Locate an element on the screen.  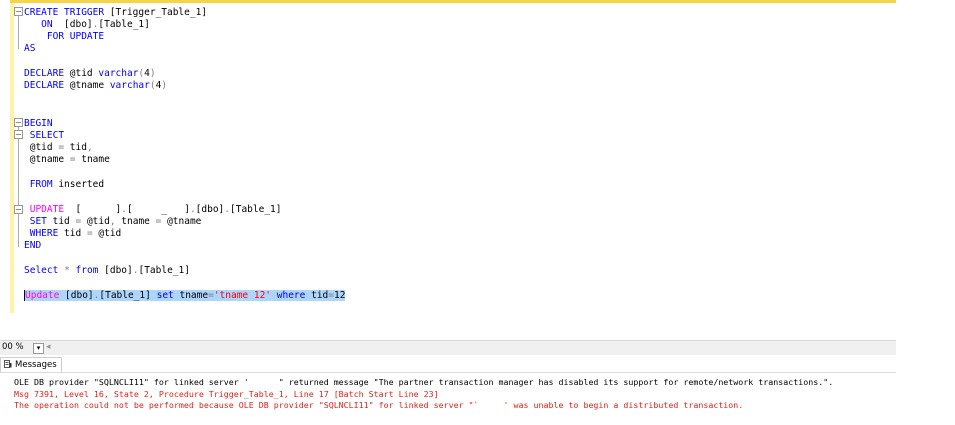
code-line: BEGIN is located at coordinates (38, 124).